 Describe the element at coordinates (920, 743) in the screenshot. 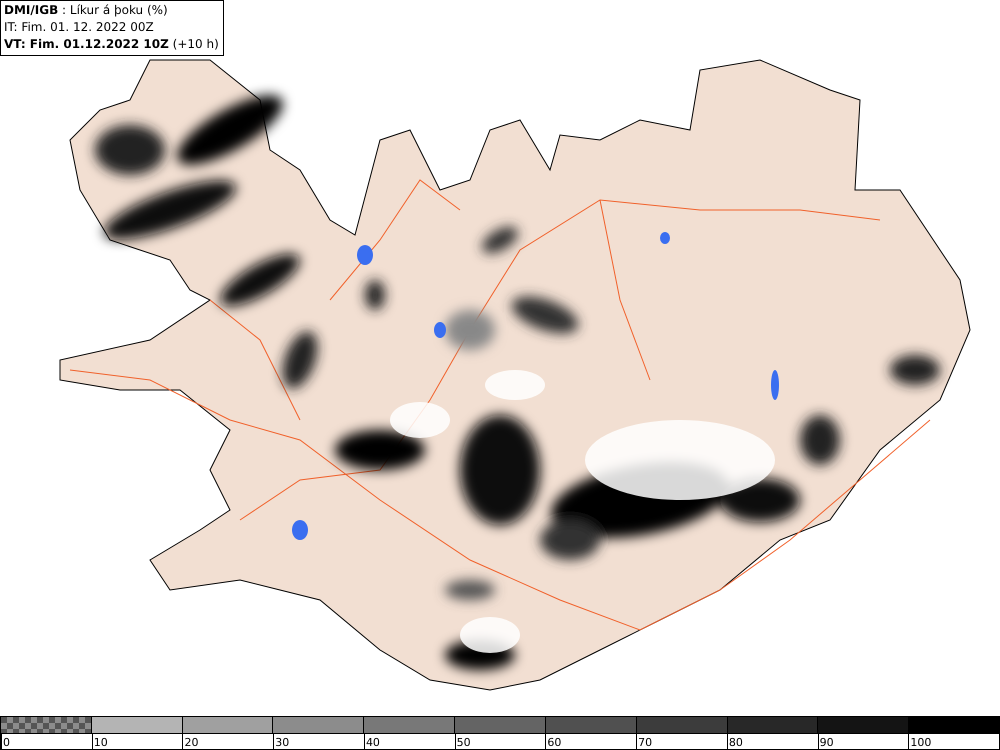

I see `colorbar-tick-label: 100` at that location.